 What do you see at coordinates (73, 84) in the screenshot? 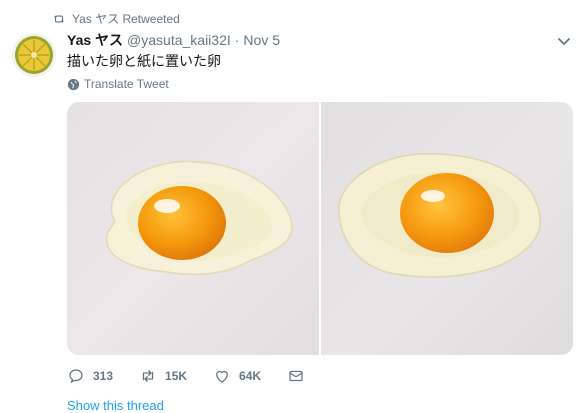
I see `globe-icon` at bounding box center [73, 84].